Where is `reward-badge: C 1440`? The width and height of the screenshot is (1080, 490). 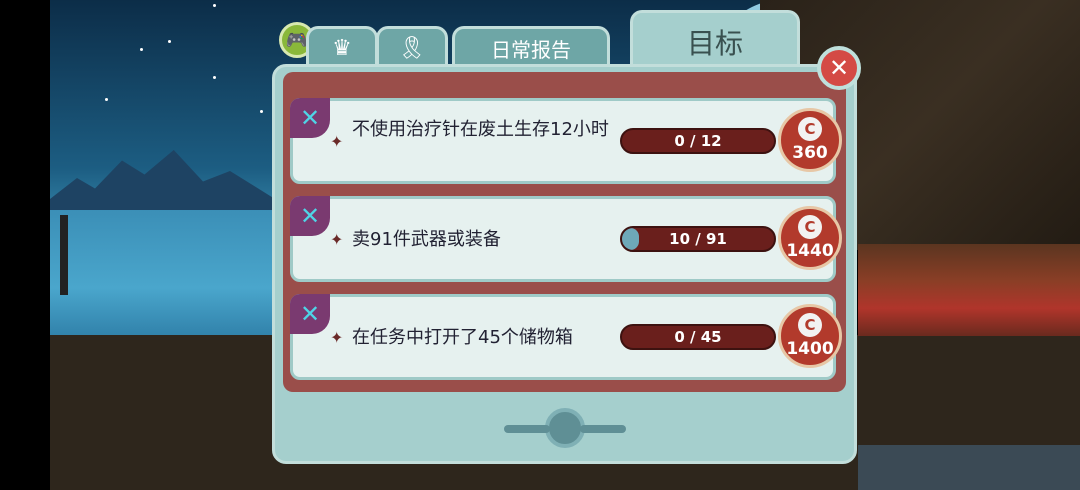 reward-badge: C 1440 is located at coordinates (810, 238).